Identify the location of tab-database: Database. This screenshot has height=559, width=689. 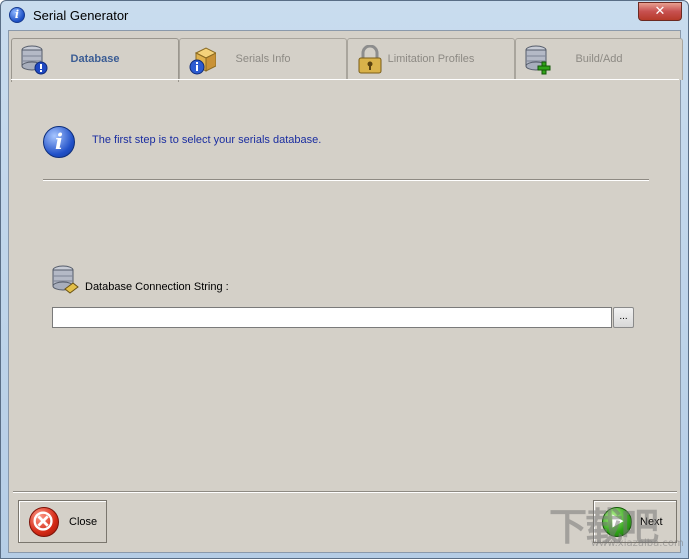
(95, 60).